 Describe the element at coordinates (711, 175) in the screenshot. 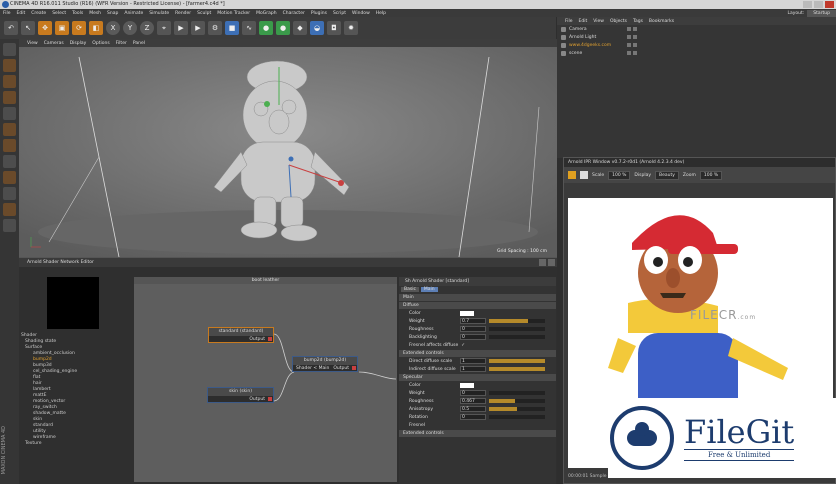

I see `zoom-field: 100 %` at that location.